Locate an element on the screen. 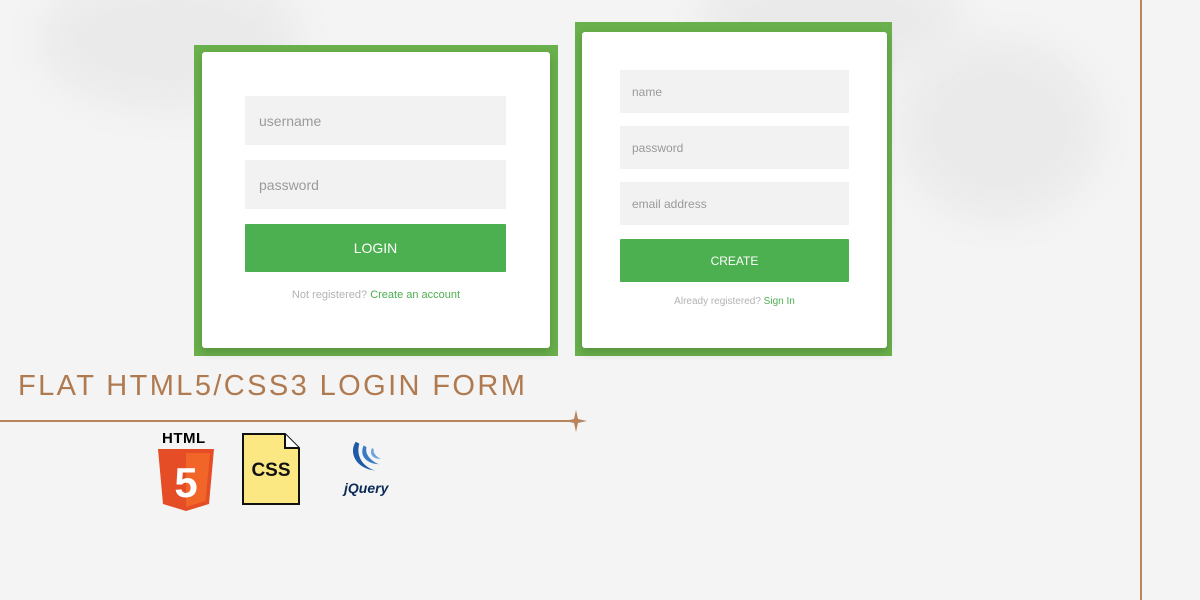 Image resolution: width=1200 pixels, height=600 pixels. html5-logo: HTML 5 is located at coordinates (186, 471).